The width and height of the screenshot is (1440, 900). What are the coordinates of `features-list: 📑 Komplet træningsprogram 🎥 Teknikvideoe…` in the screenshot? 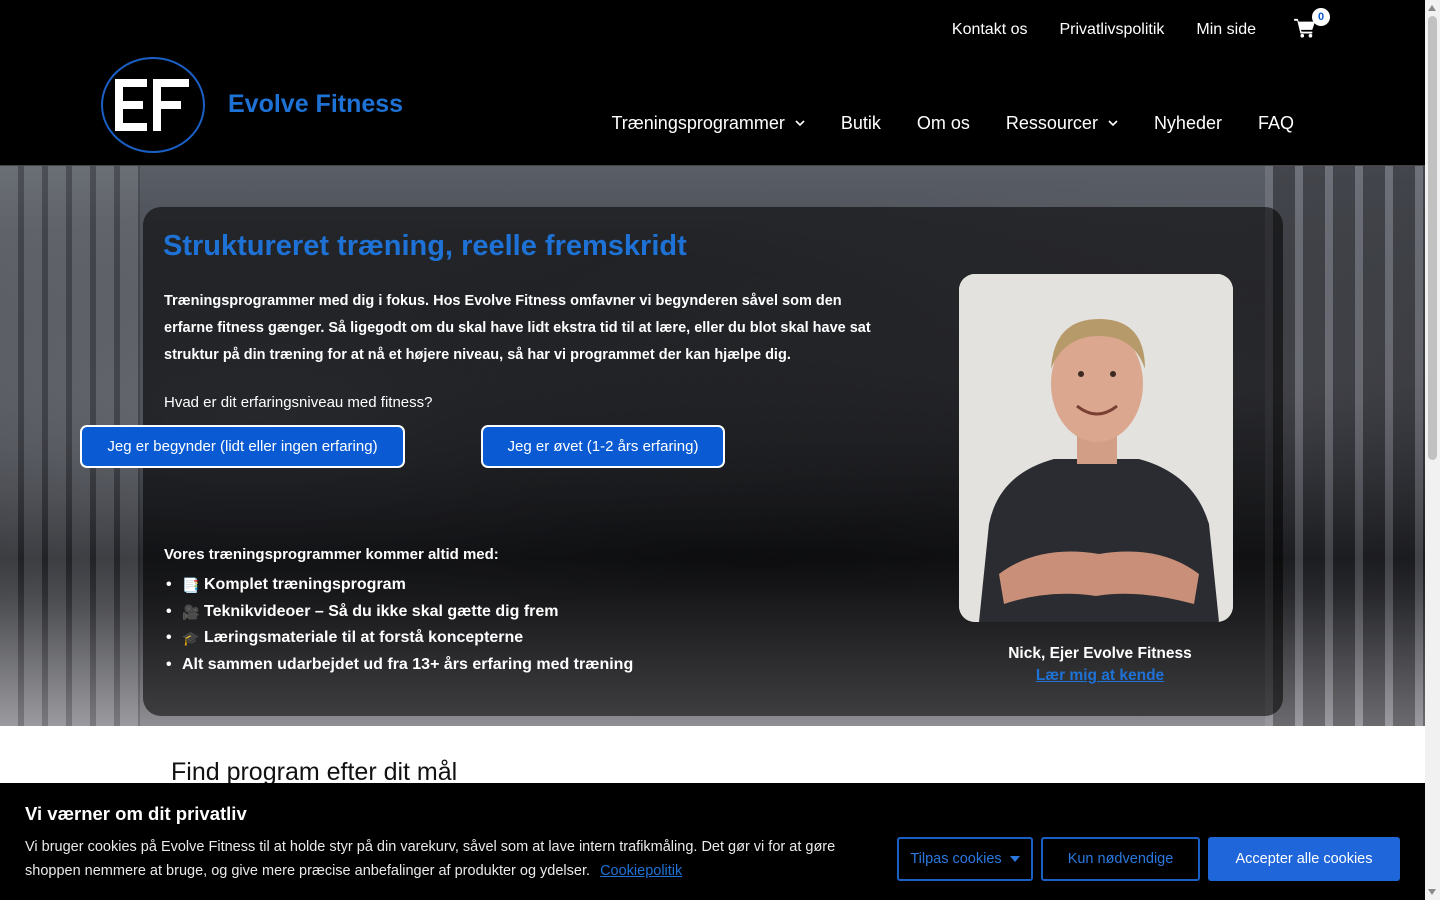 It's located at (407, 625).